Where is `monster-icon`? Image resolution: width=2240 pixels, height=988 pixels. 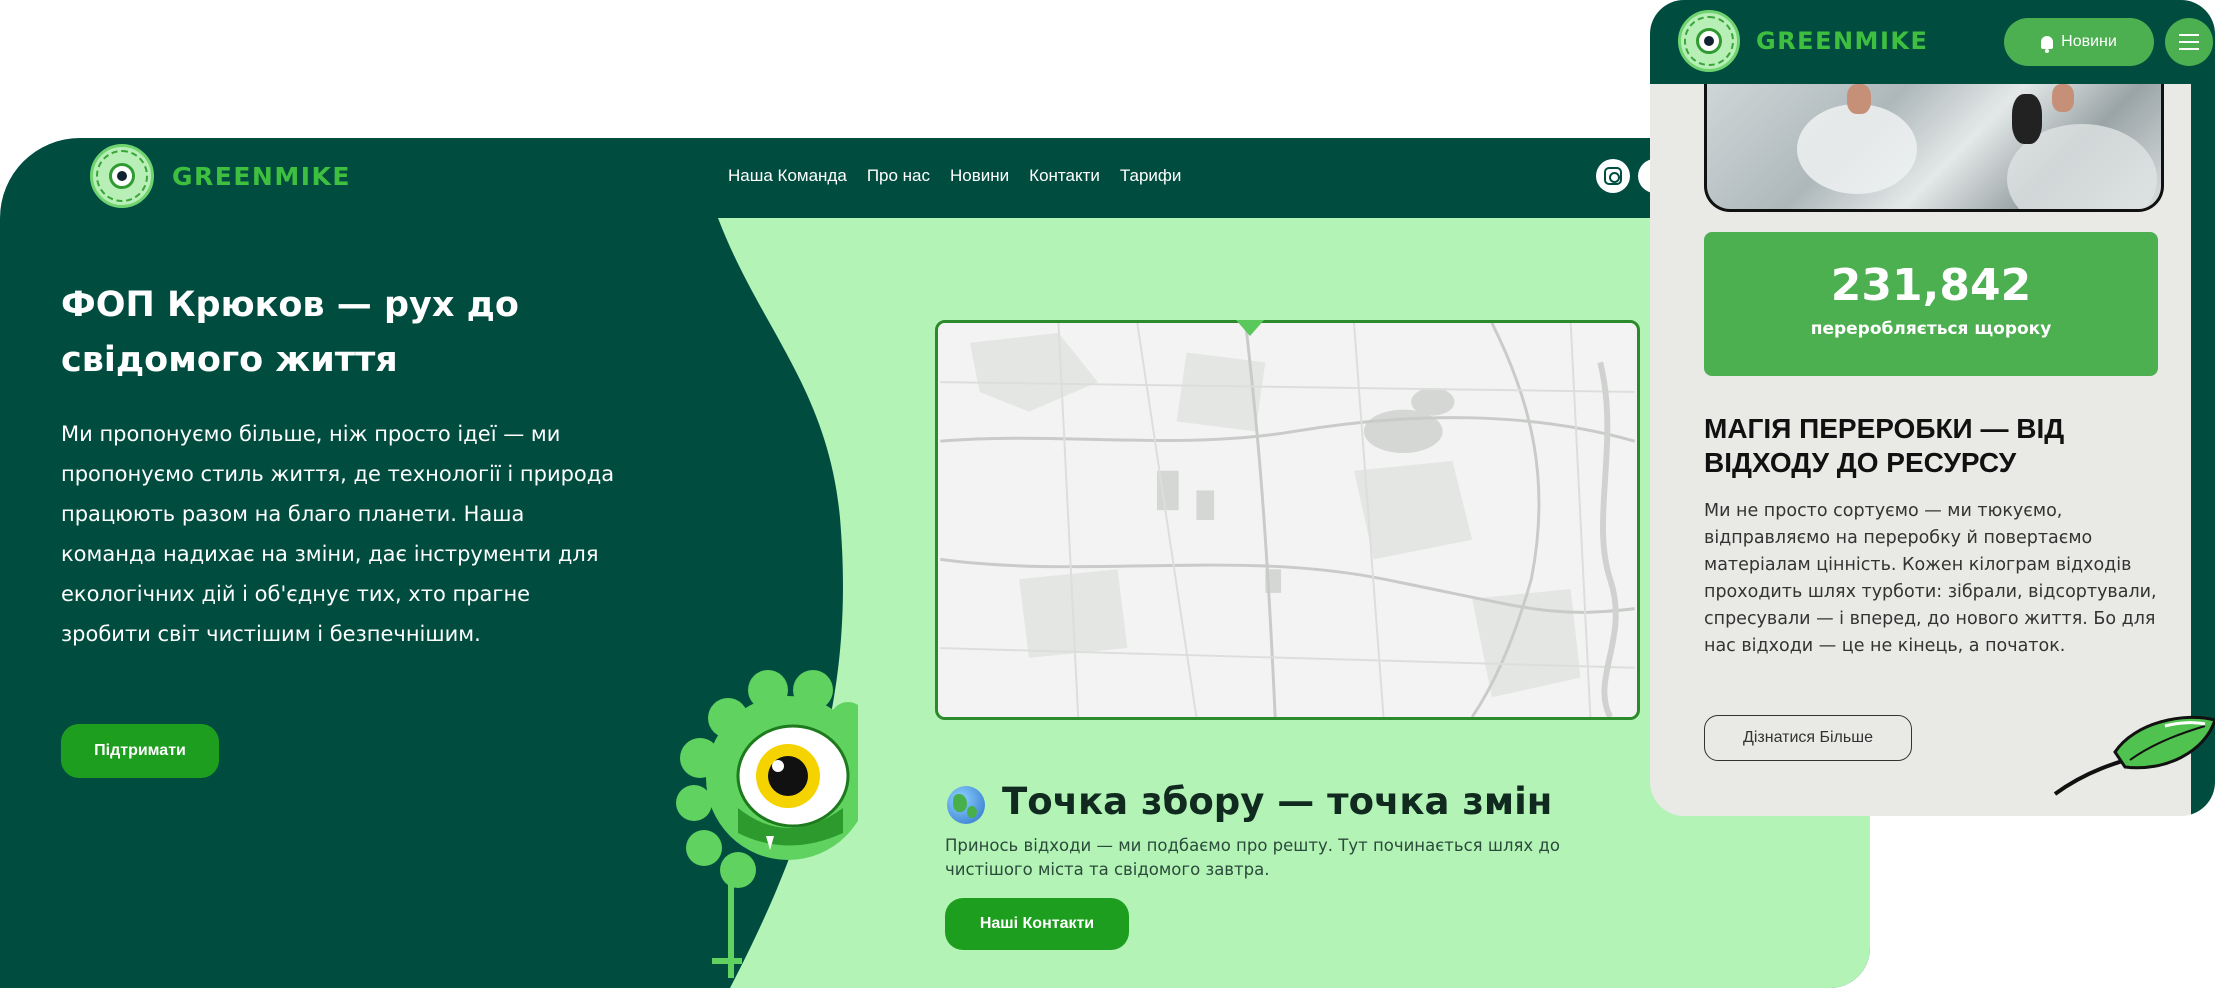 monster-icon is located at coordinates (767, 824).